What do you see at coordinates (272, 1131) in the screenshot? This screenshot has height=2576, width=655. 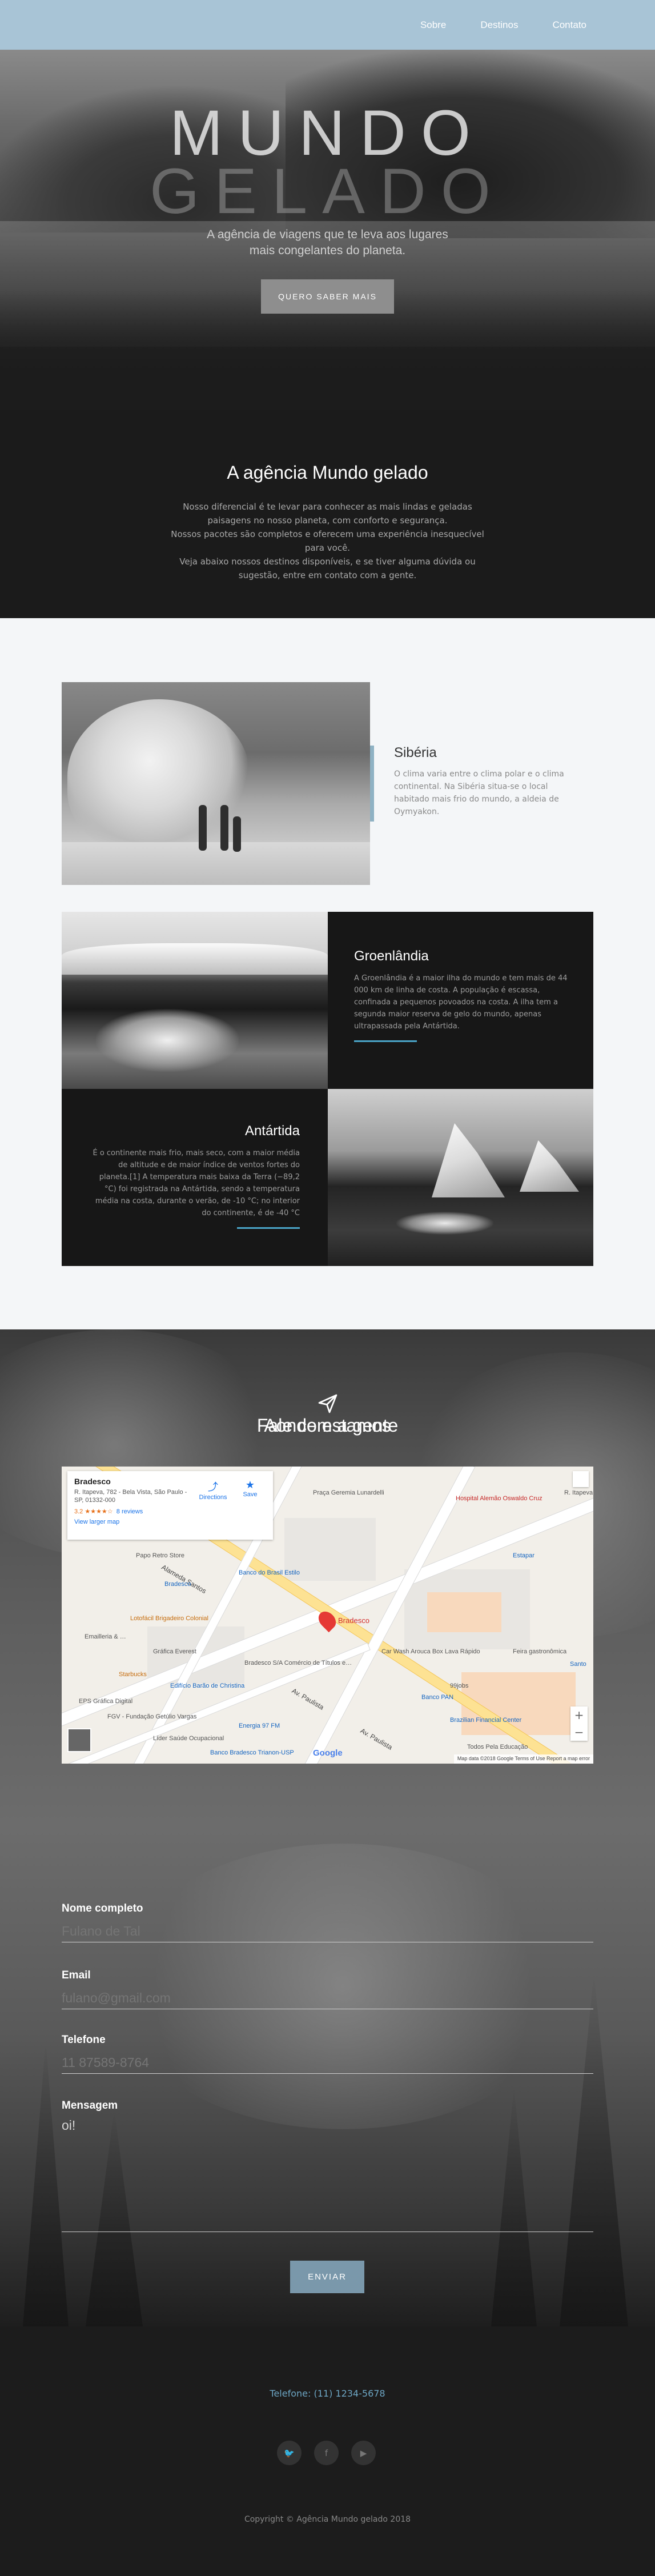 I see `antarctica-title: Antártida` at bounding box center [272, 1131].